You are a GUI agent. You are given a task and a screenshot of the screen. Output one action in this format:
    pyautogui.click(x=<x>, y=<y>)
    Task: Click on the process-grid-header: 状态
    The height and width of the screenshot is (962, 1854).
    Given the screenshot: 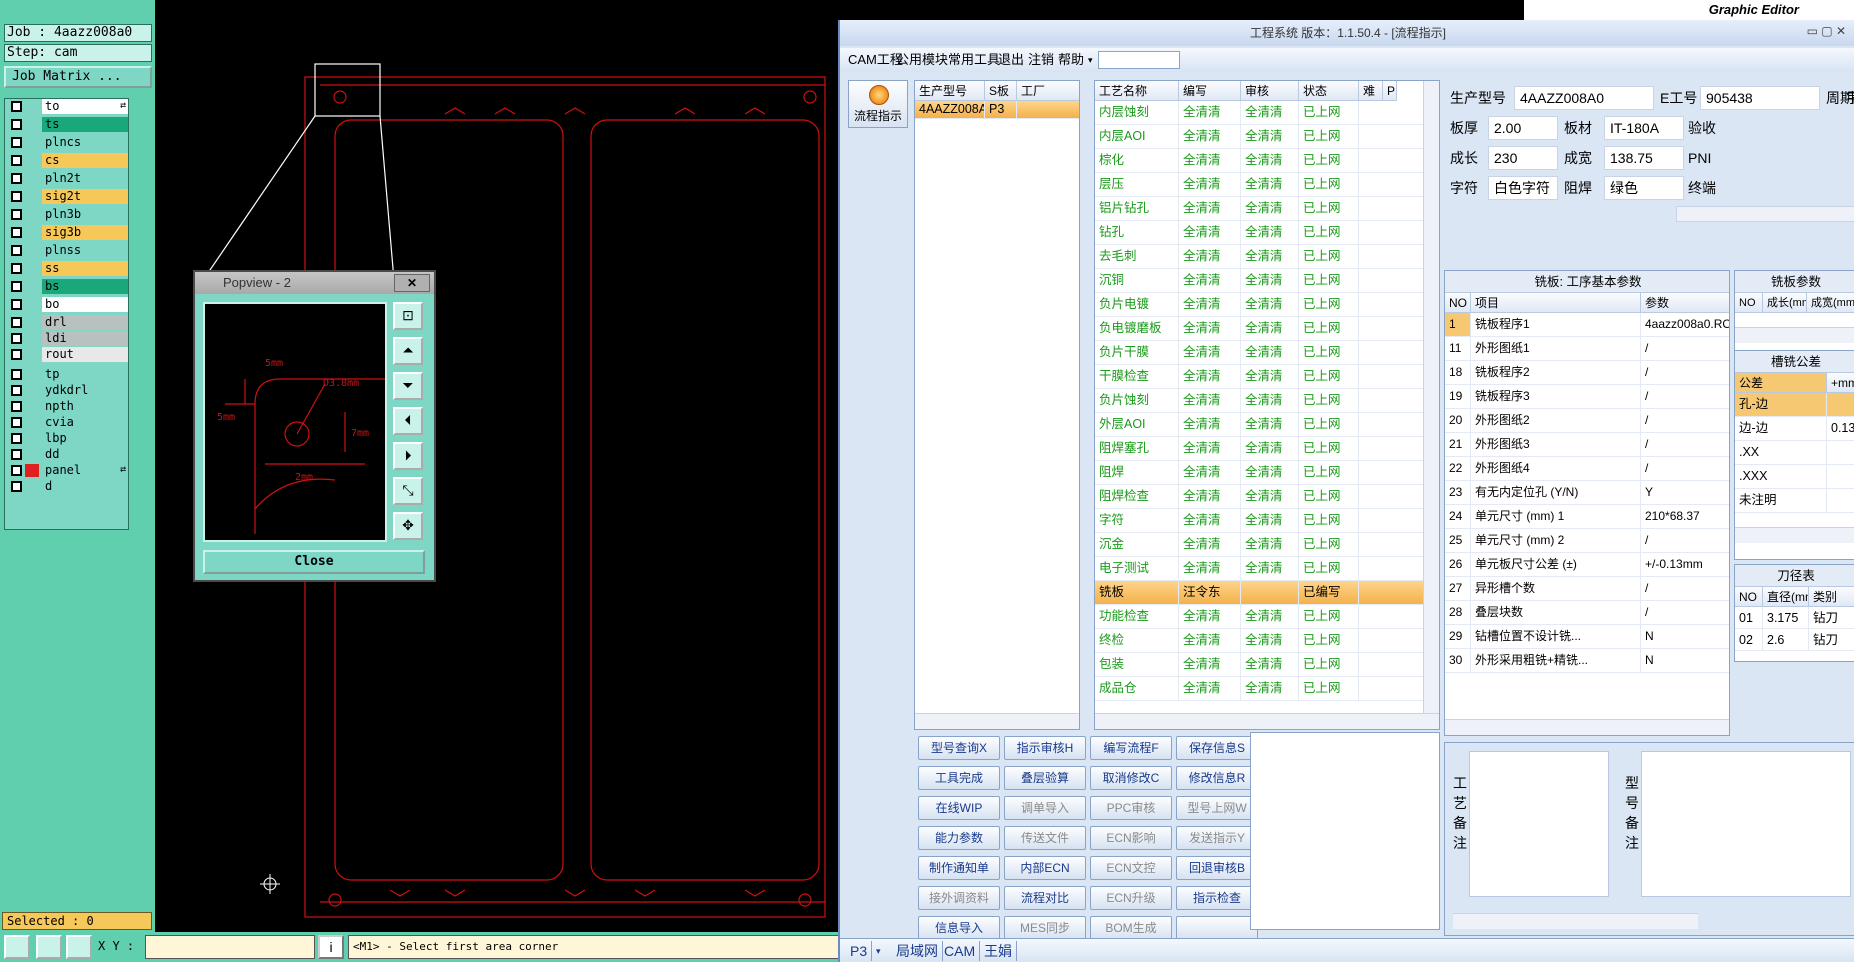 What is the action you would take?
    pyautogui.click(x=1329, y=91)
    